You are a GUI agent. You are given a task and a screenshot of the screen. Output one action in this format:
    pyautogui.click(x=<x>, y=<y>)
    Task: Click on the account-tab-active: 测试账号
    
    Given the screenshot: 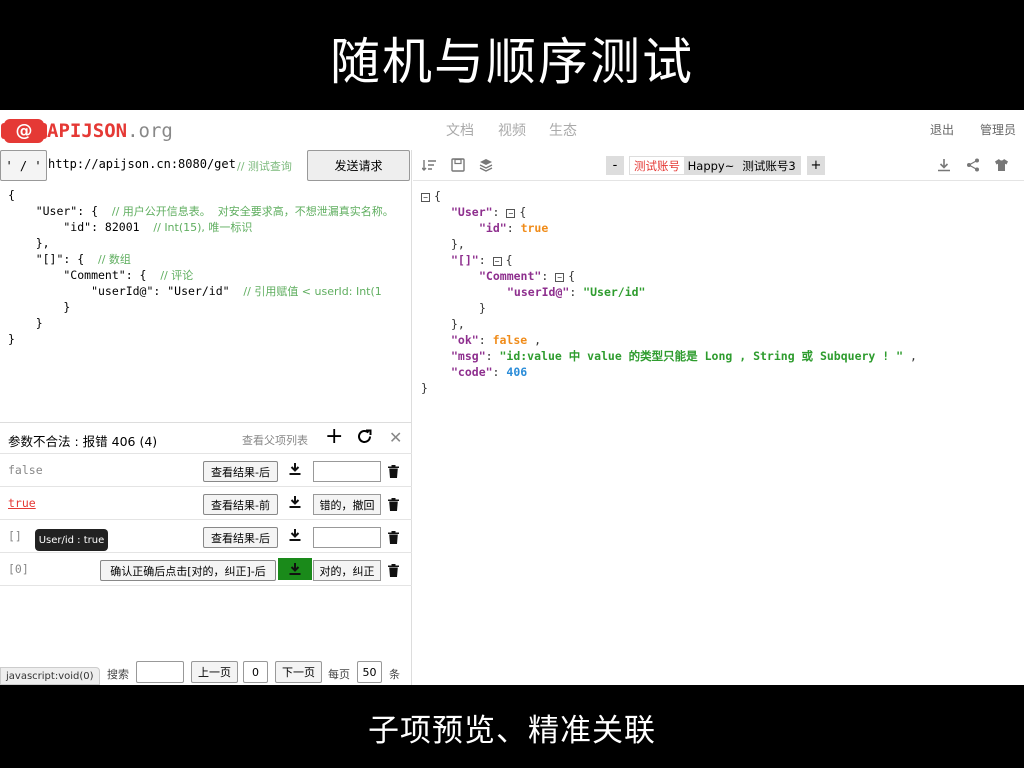 What is the action you would take?
    pyautogui.click(x=657, y=165)
    